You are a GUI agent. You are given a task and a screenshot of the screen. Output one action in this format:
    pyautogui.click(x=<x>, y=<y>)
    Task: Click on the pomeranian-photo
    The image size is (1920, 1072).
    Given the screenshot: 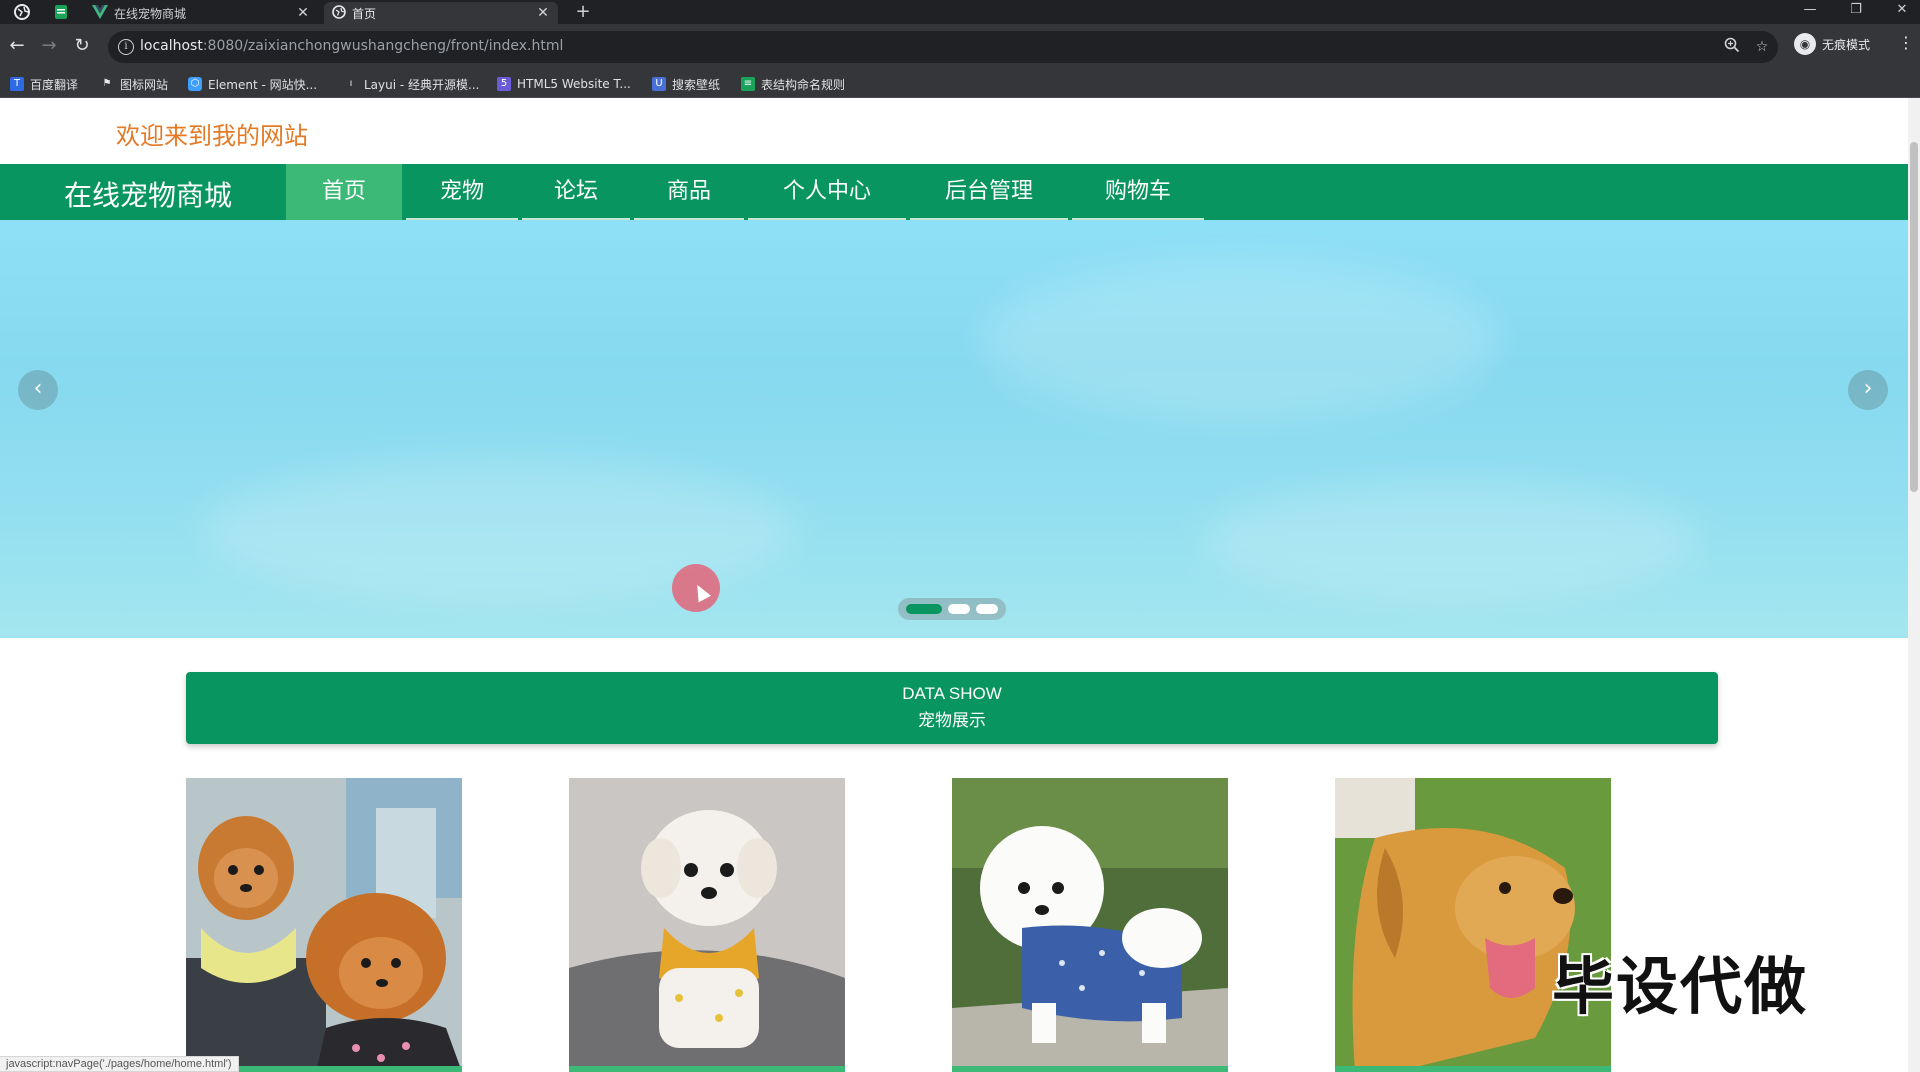 What is the action you would take?
    pyautogui.click(x=324, y=925)
    